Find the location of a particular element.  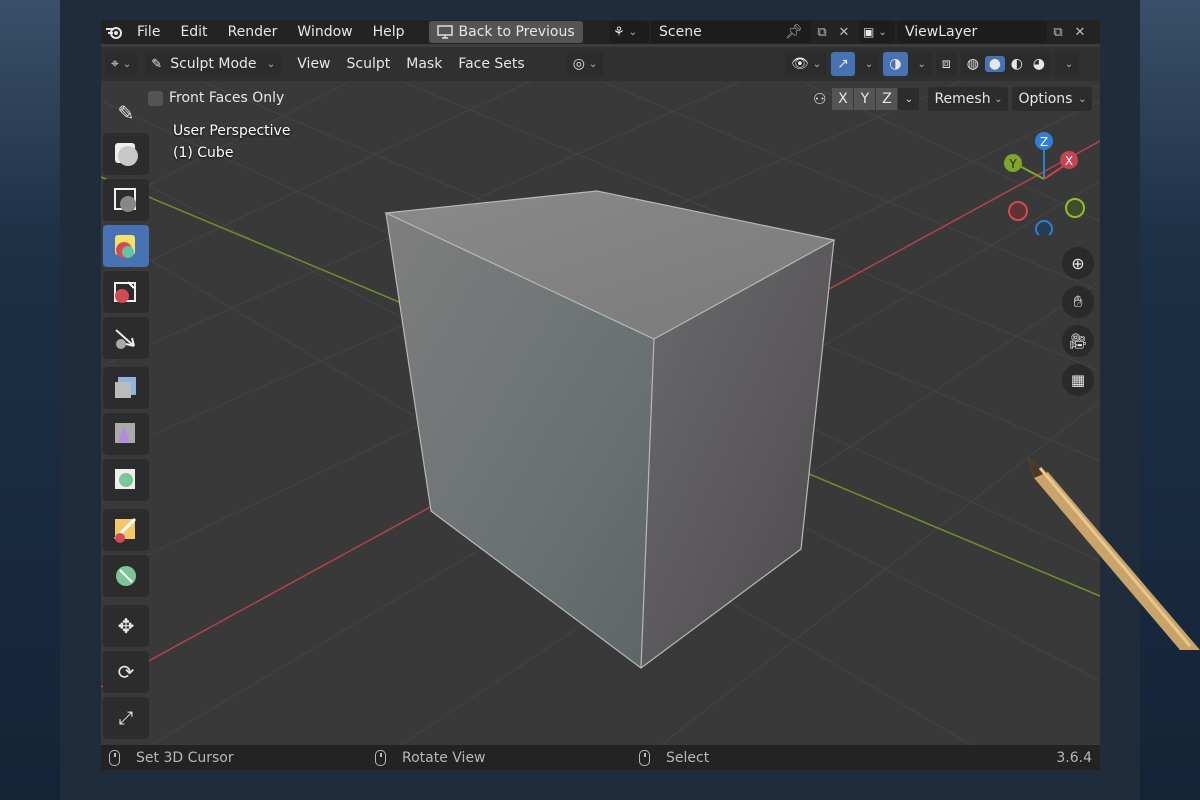

scene-browse-button: ⚘ ⌄ is located at coordinates (629, 32).